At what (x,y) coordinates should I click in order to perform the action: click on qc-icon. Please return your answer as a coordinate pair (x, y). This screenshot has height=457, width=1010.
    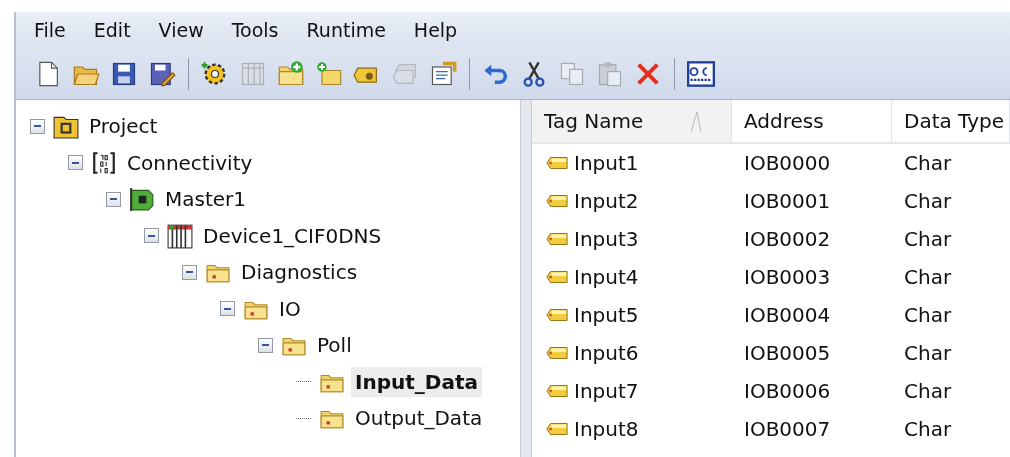
    Looking at the image, I should click on (701, 73).